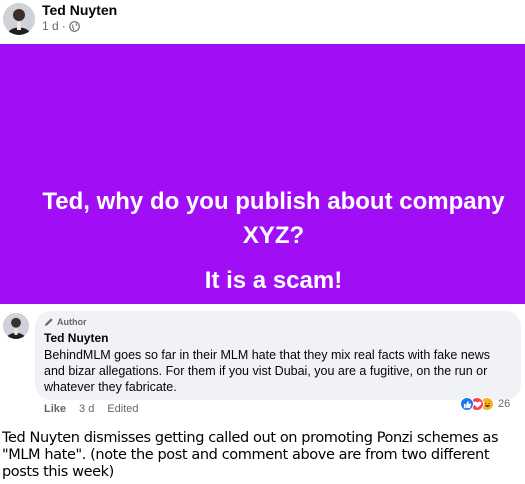 The height and width of the screenshot is (484, 525). What do you see at coordinates (49, 322) in the screenshot?
I see `pencil-icon` at bounding box center [49, 322].